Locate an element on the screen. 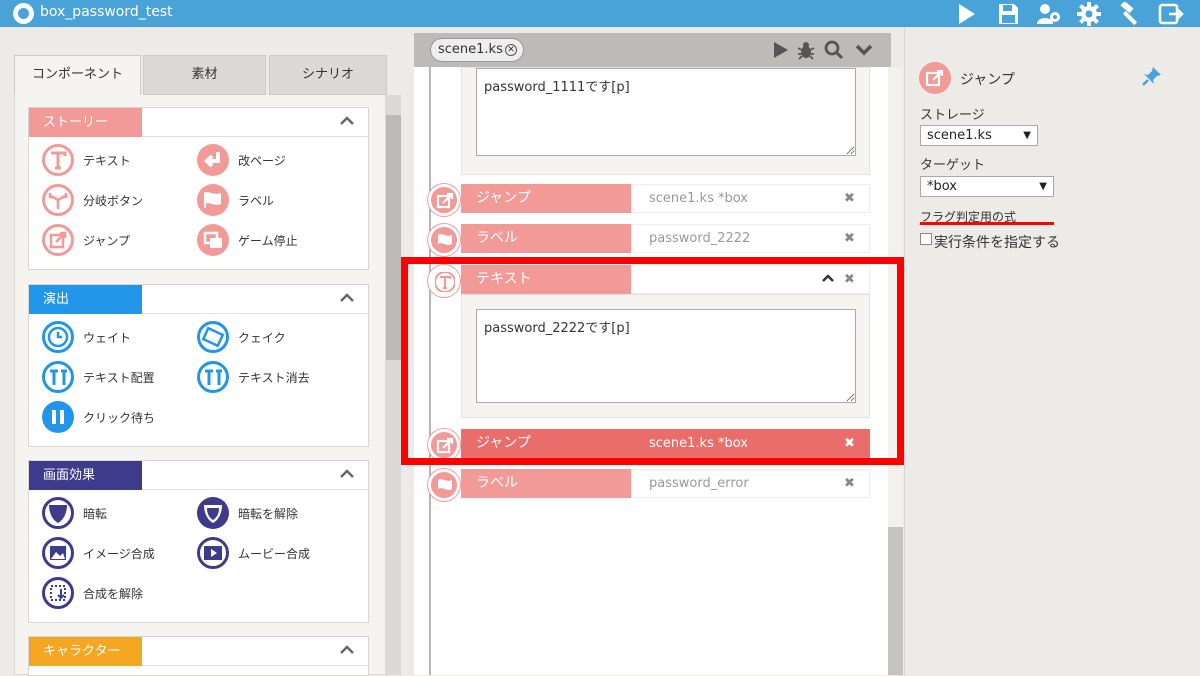  group-title: キャラクター is located at coordinates (85, 651).